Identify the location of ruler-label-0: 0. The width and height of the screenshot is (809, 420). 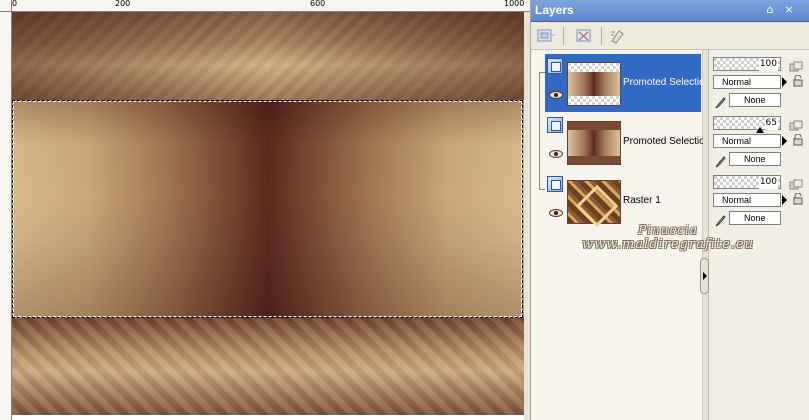
(15, 4).